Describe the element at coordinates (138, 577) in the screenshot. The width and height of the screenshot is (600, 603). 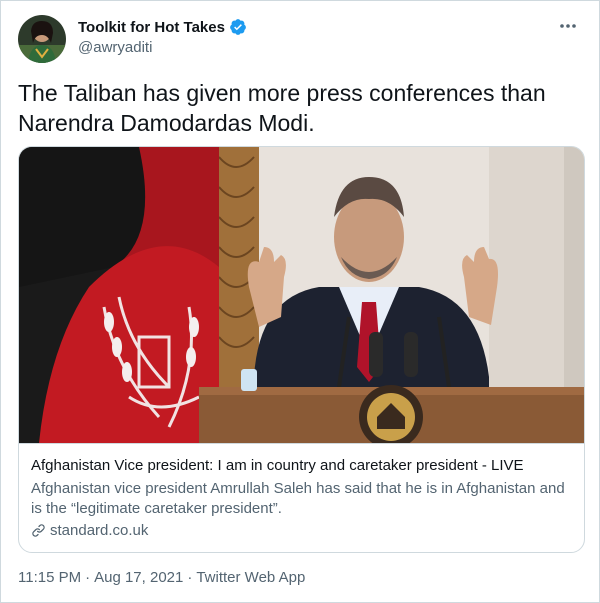
I see `tweet-date: Aug 17, 2021` at that location.